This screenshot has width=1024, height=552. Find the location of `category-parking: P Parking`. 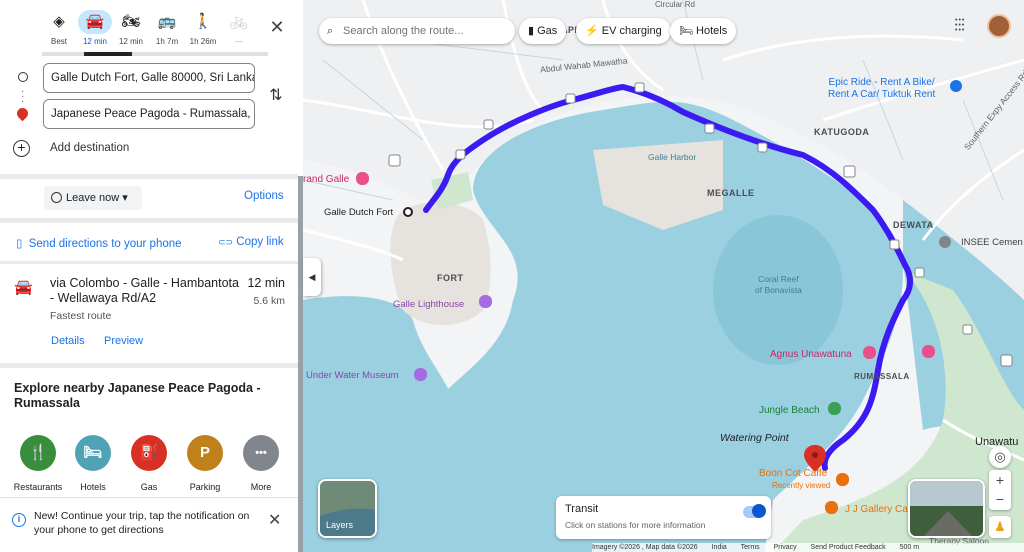

category-parking: P Parking is located at coordinates (205, 463).